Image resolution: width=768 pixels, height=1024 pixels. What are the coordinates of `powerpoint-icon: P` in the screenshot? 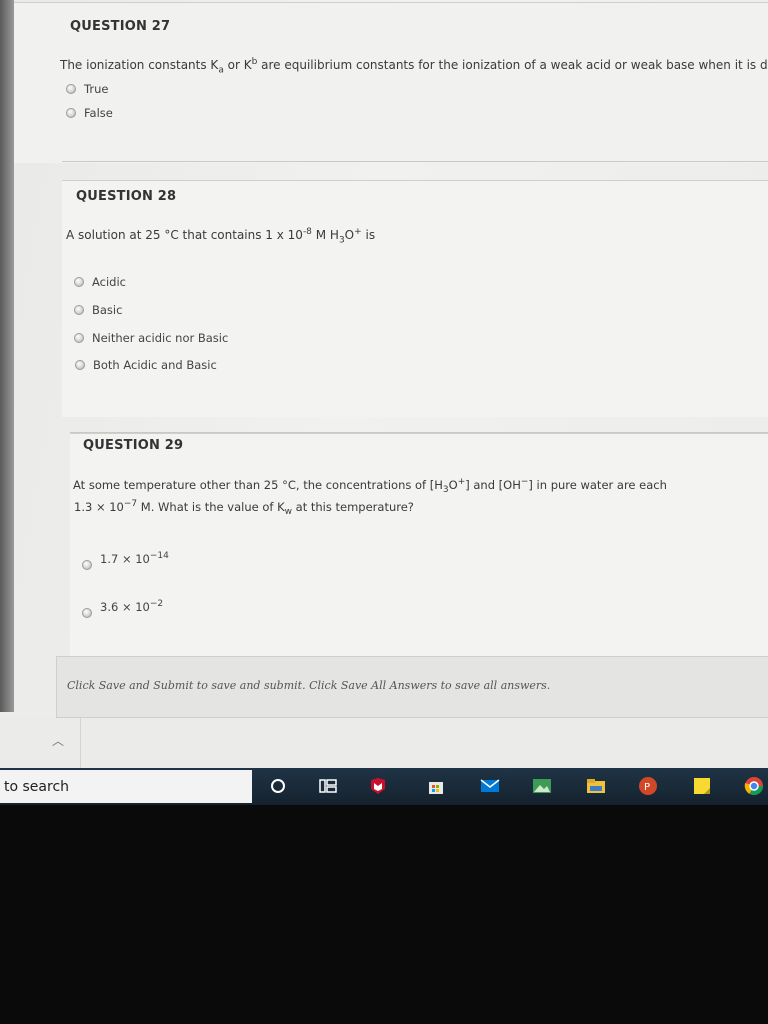 It's located at (648, 786).